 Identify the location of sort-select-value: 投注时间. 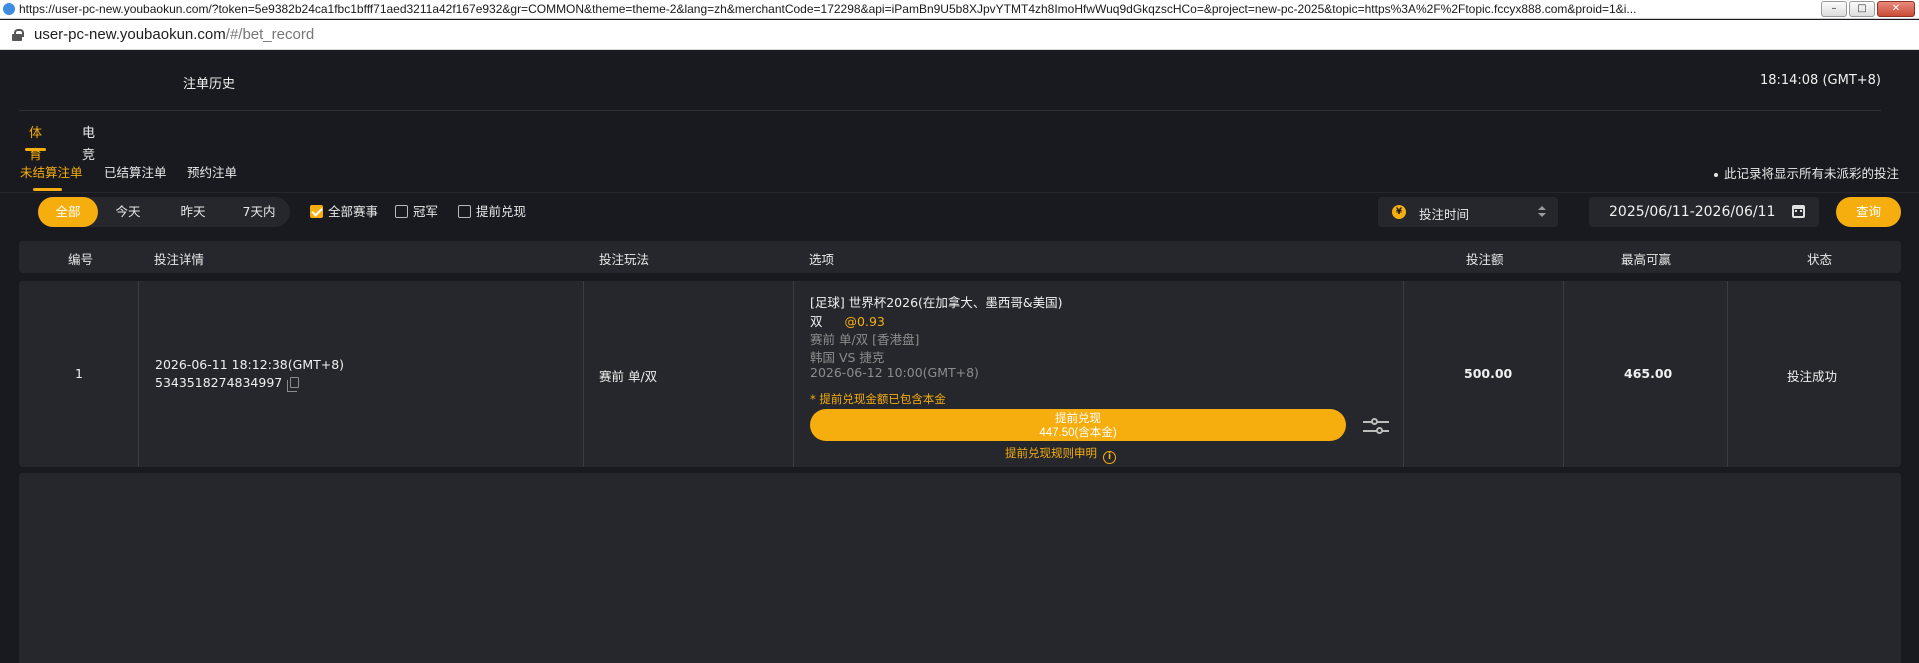
(1444, 214).